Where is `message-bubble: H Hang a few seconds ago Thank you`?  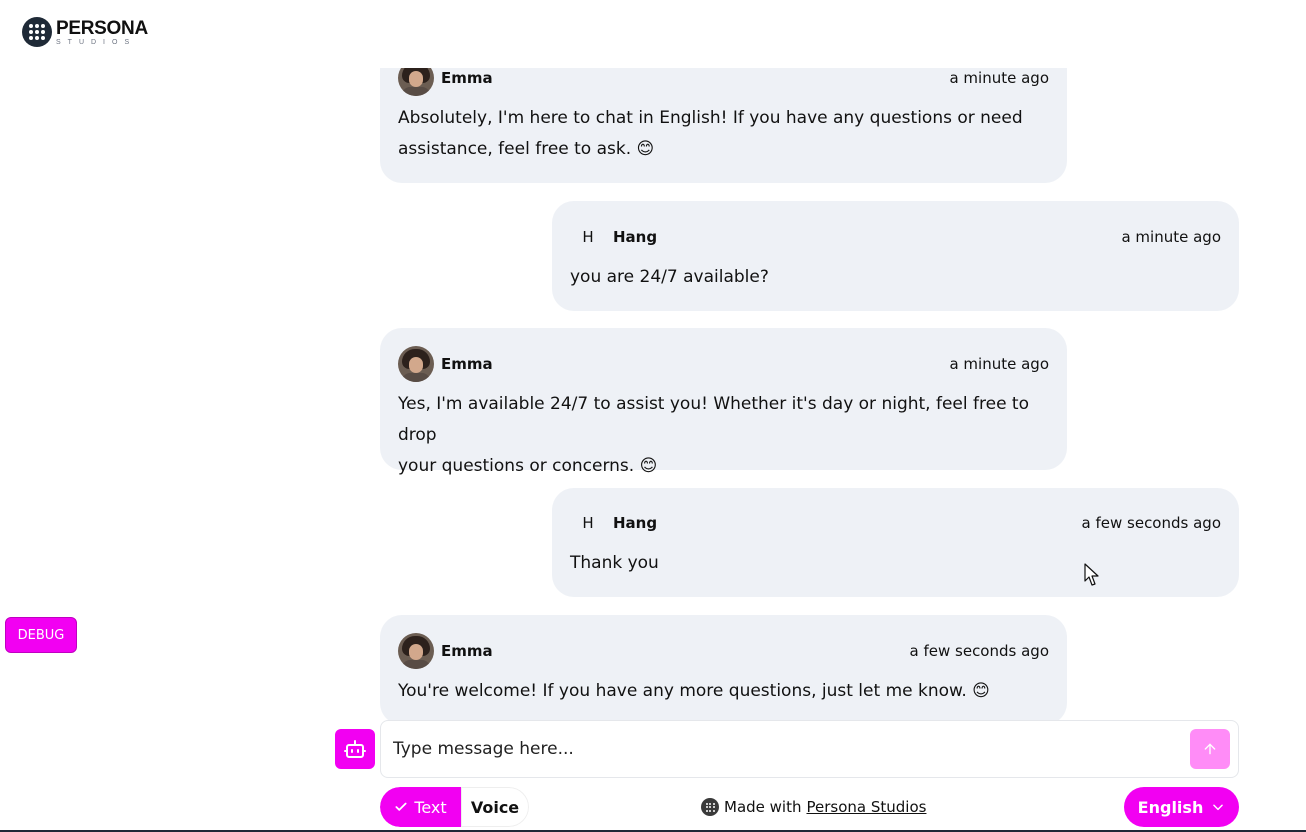
message-bubble: H Hang a few seconds ago Thank you is located at coordinates (895, 542).